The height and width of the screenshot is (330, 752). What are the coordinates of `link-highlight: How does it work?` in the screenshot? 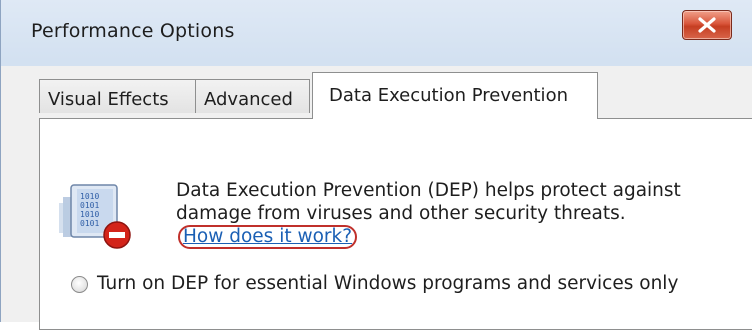 It's located at (268, 237).